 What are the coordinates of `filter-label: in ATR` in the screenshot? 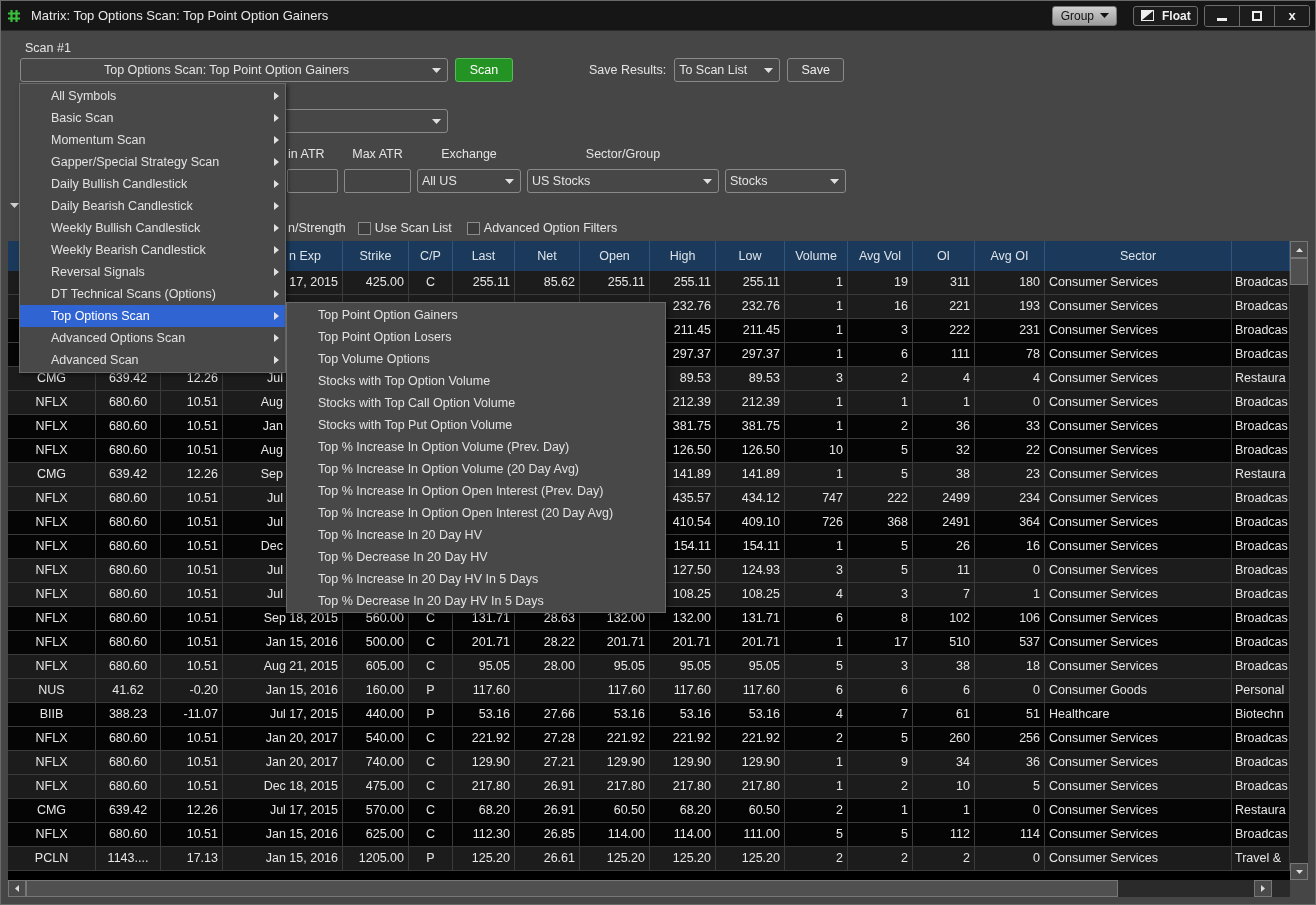 It's located at (306, 154).